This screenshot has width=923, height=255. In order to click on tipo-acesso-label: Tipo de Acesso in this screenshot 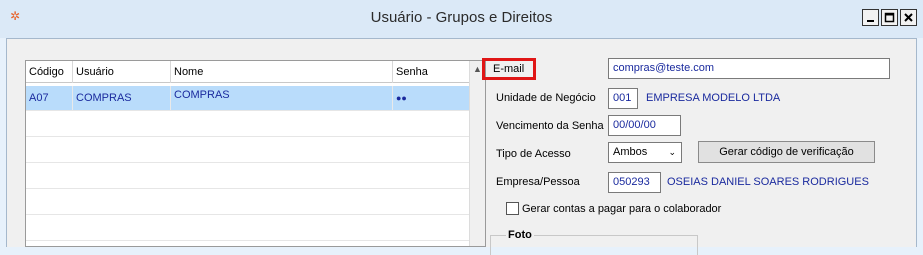, I will do `click(533, 154)`.